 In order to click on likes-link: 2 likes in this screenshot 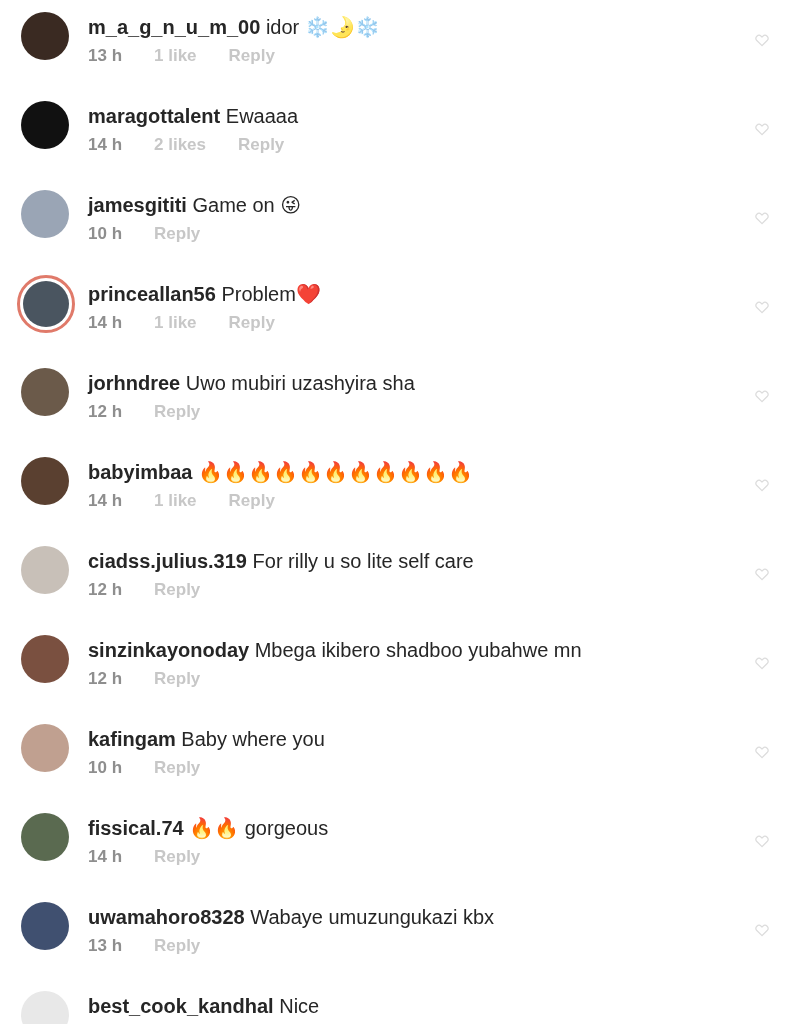, I will do `click(180, 145)`.